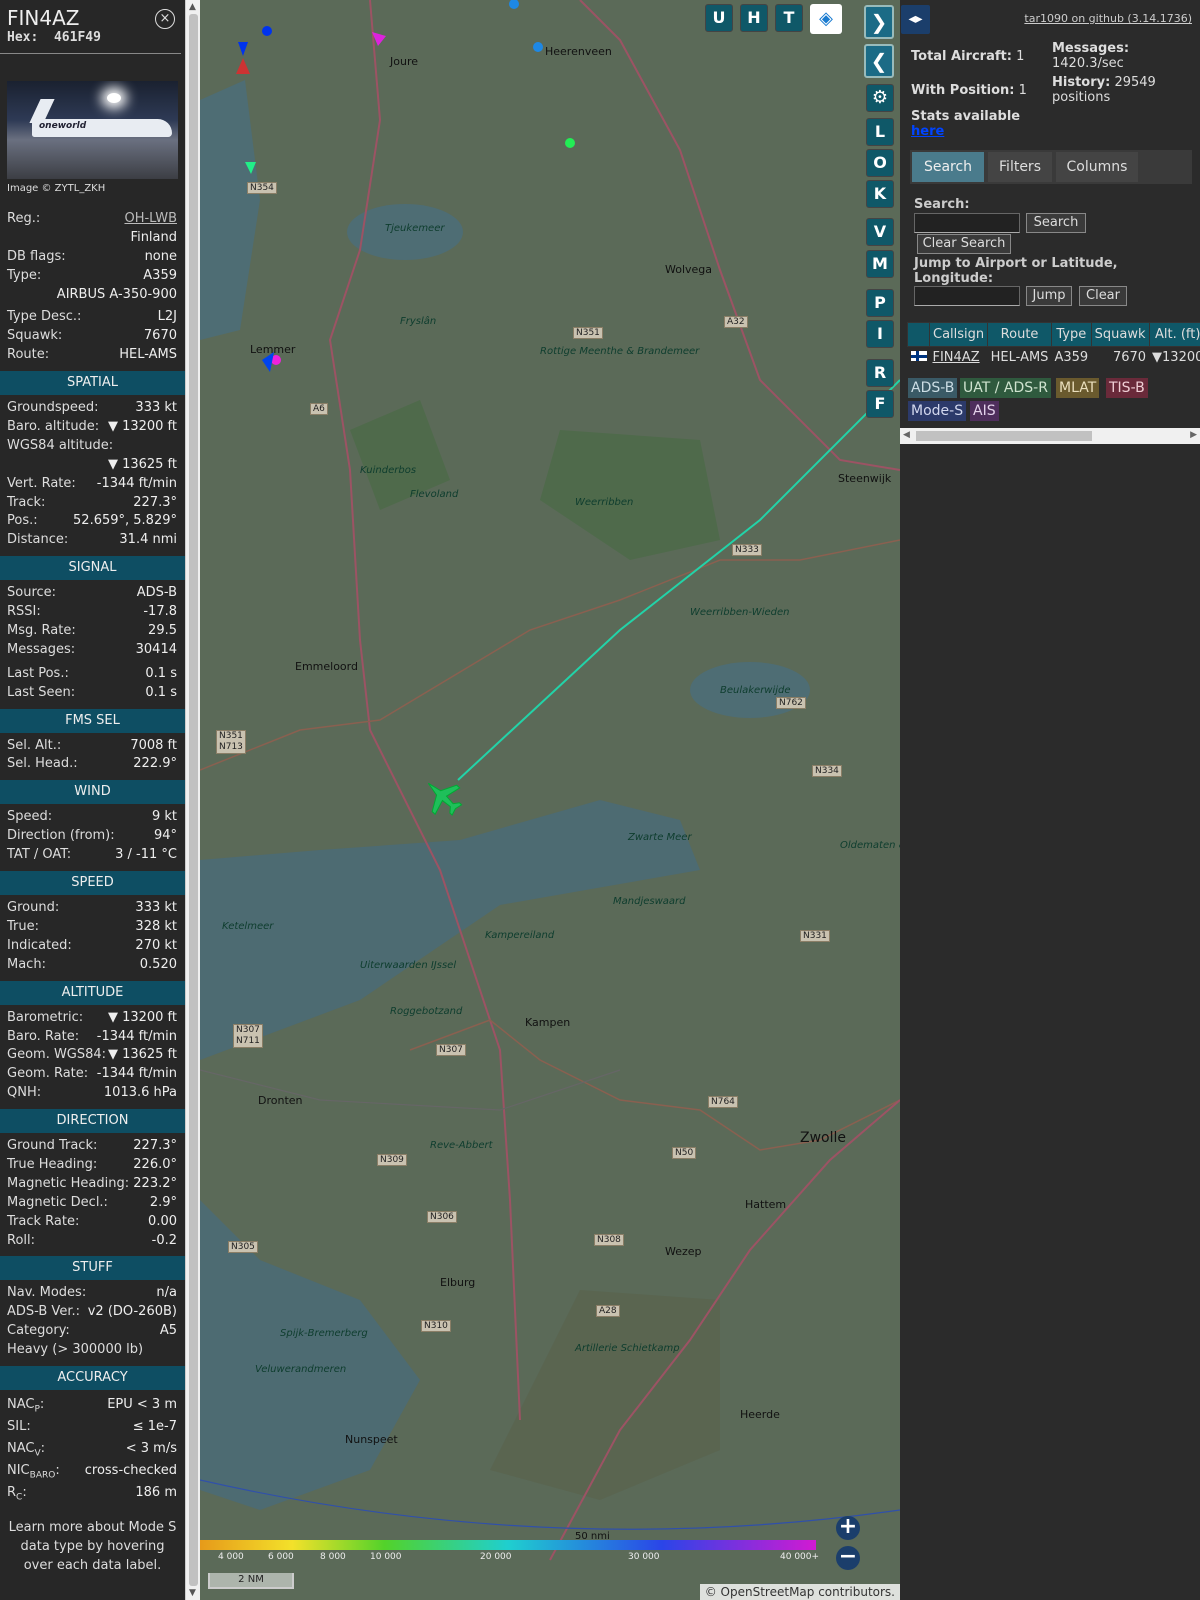 This screenshot has width=1200, height=1600. I want to click on side-button-f: F, so click(880, 404).